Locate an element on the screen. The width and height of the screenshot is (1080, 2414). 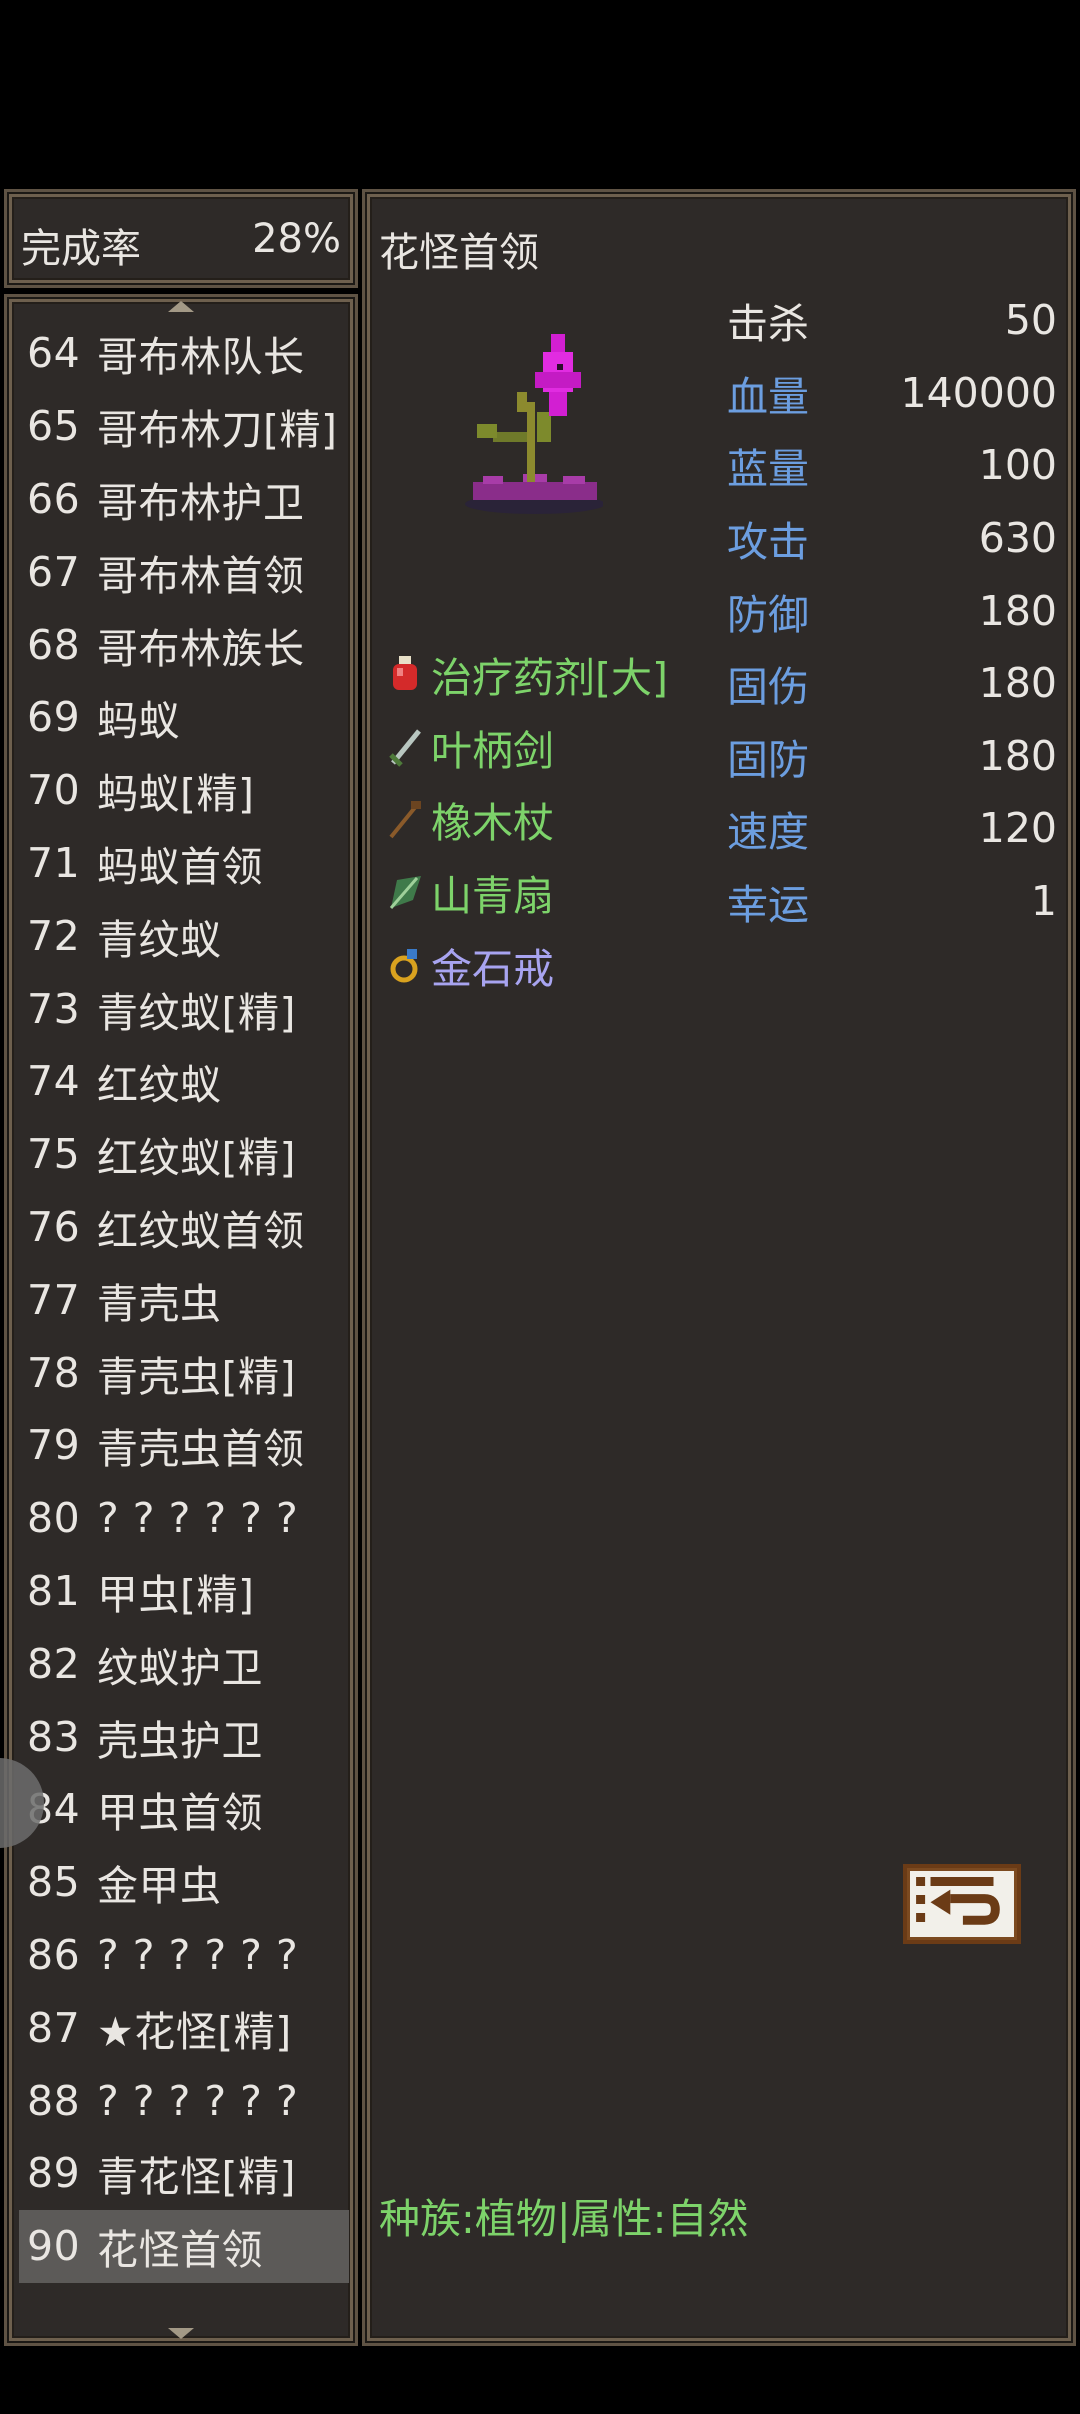
list-item: 86? ? ? ? ? ? is located at coordinates (184, 1955).